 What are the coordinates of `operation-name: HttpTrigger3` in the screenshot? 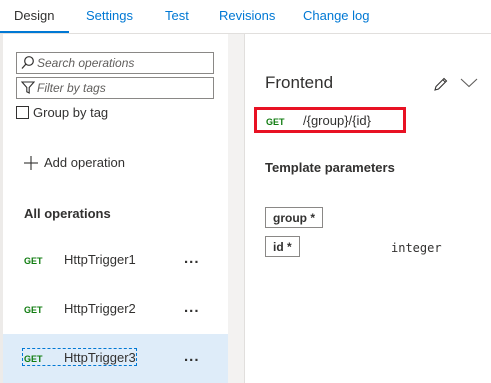 It's located at (100, 357).